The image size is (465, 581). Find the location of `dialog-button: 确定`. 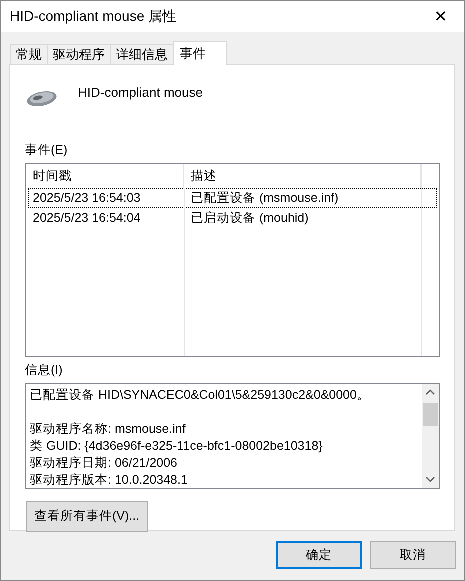

dialog-button: 确定 is located at coordinates (319, 555).